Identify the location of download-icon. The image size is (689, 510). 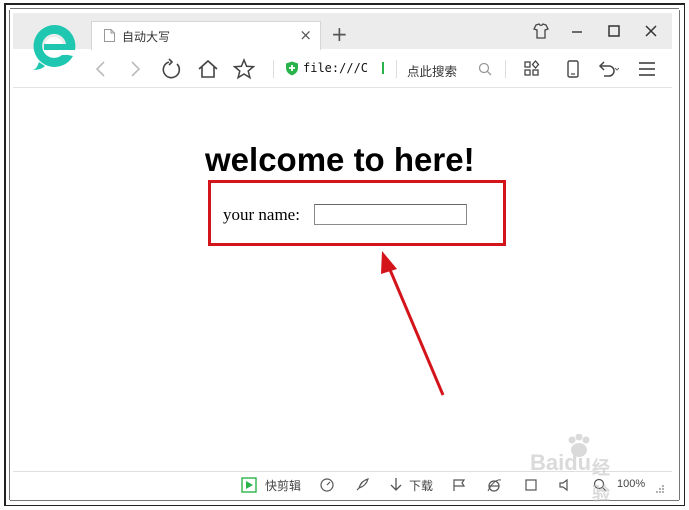
(396, 484).